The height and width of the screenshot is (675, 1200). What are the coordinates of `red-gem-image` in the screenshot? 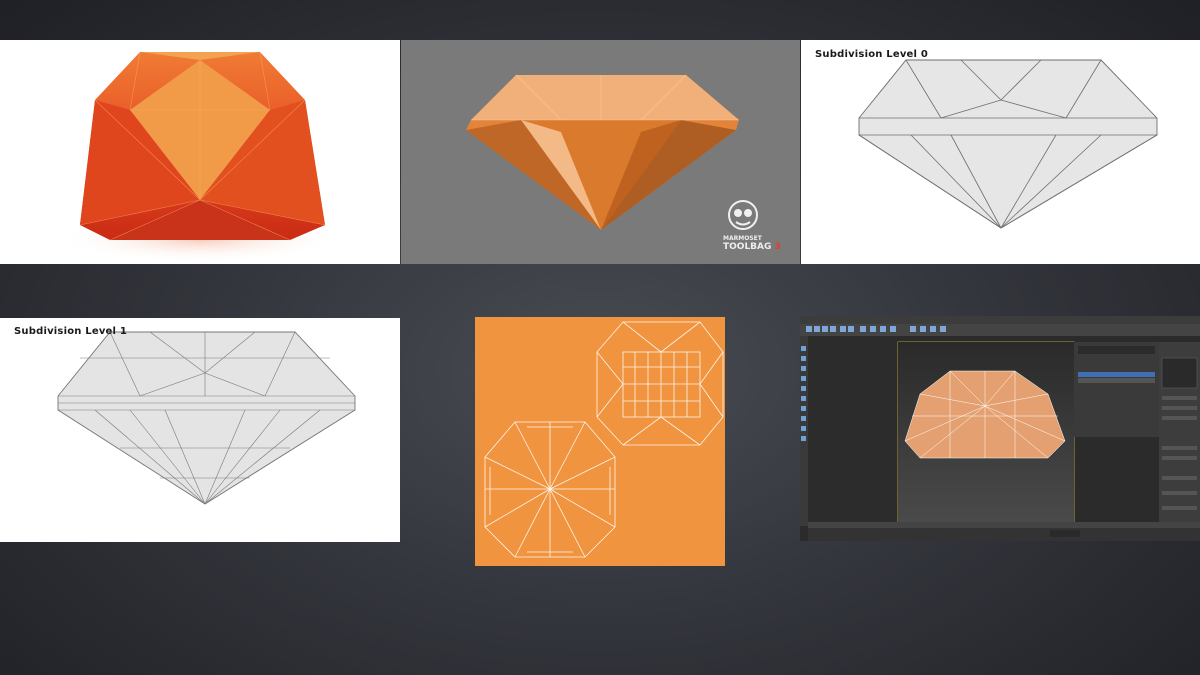 It's located at (200, 156).